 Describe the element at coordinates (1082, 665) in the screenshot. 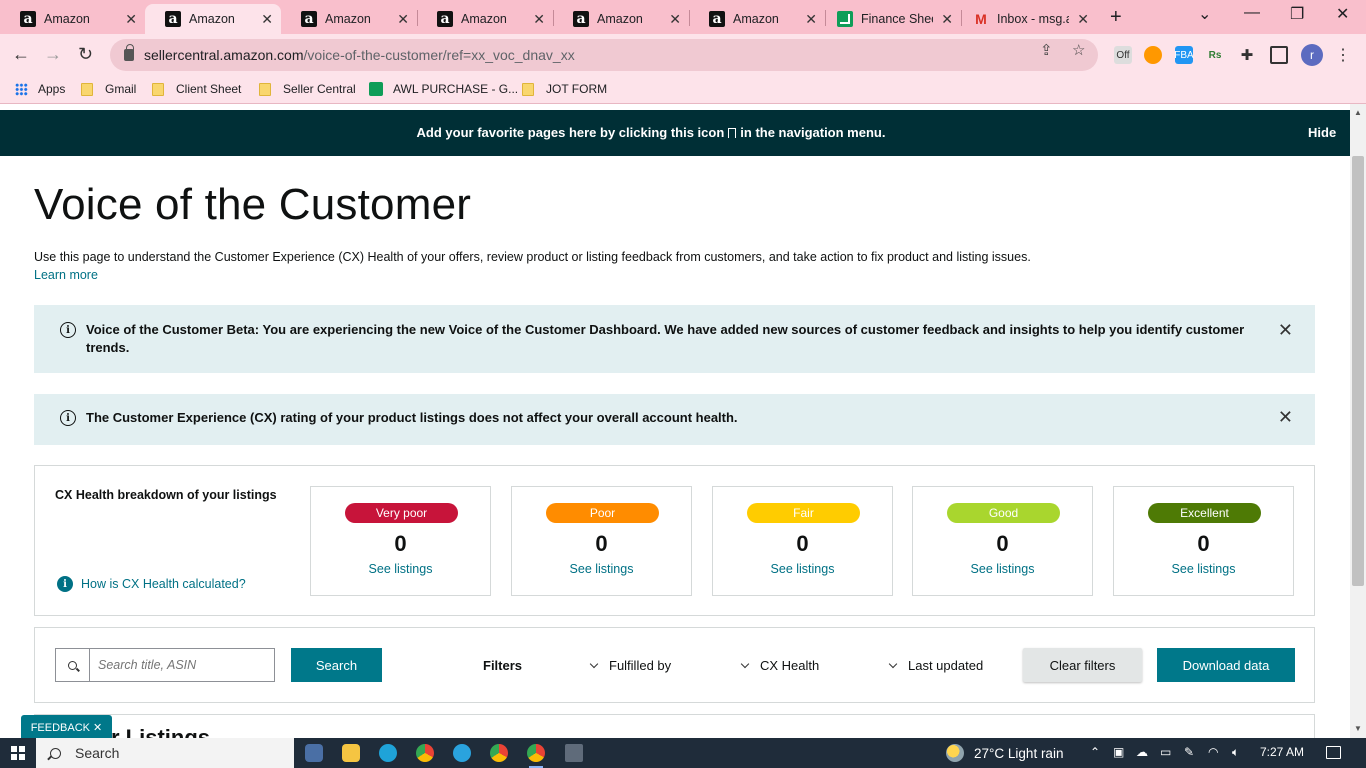

I see `clear-filters-button: Clear filters` at that location.